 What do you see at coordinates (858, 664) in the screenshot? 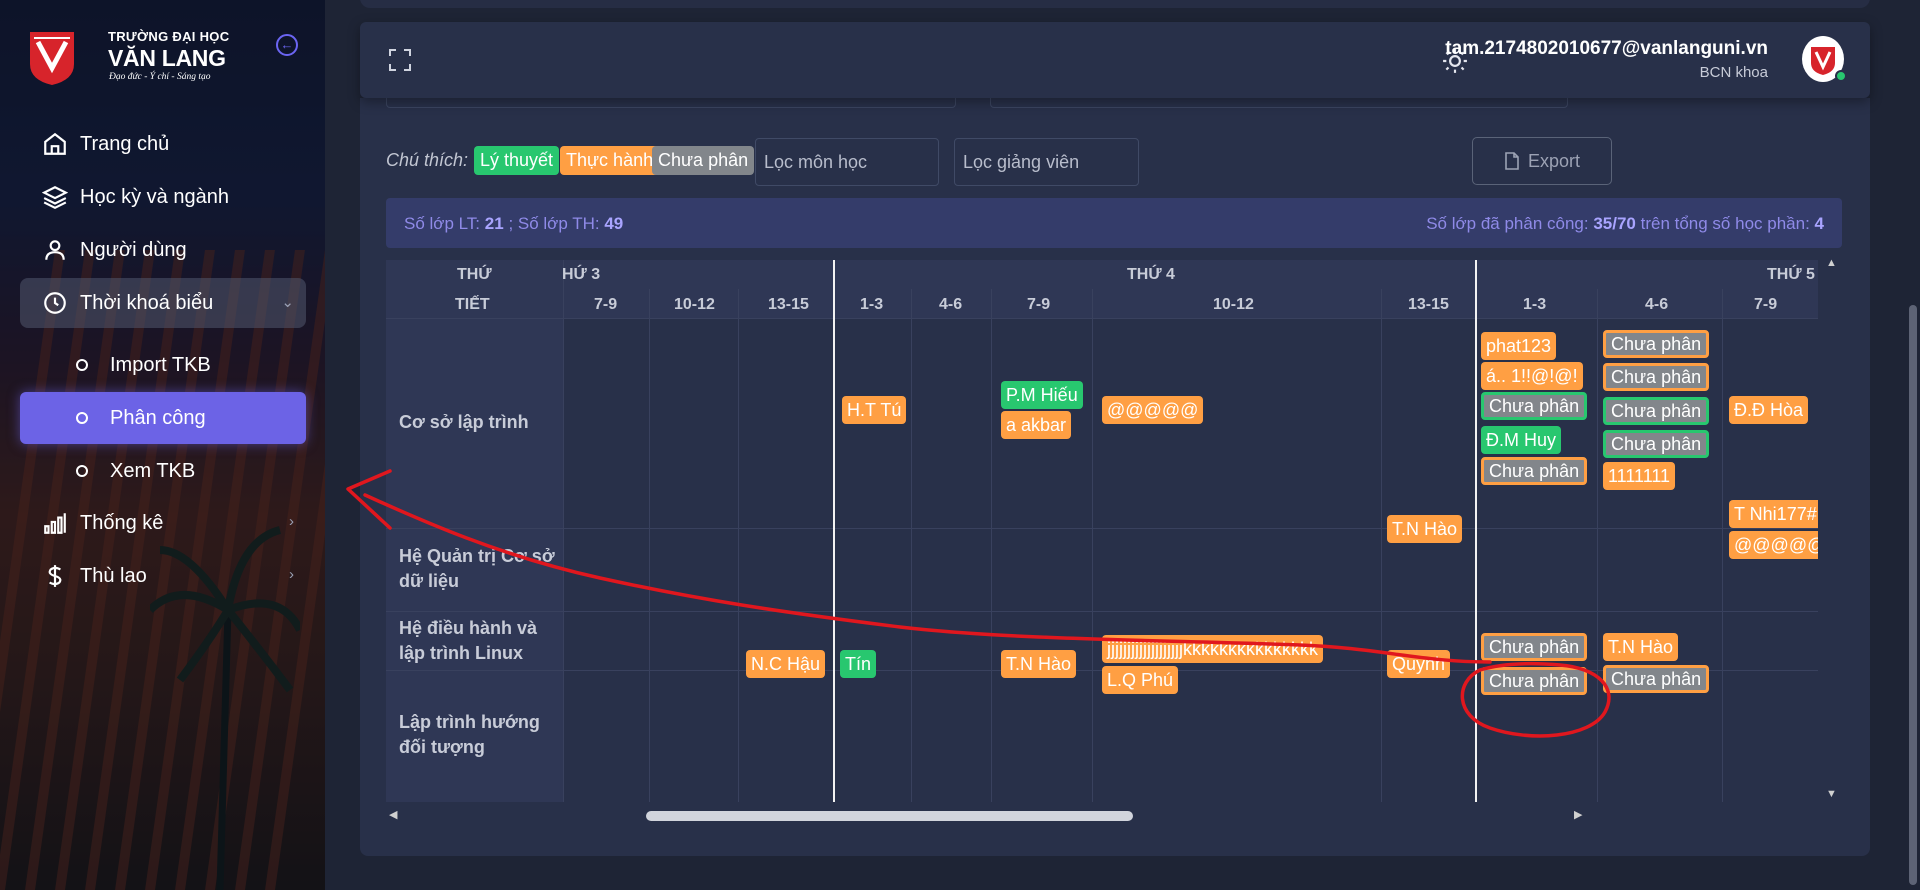
I see `class-chip: Tín` at bounding box center [858, 664].